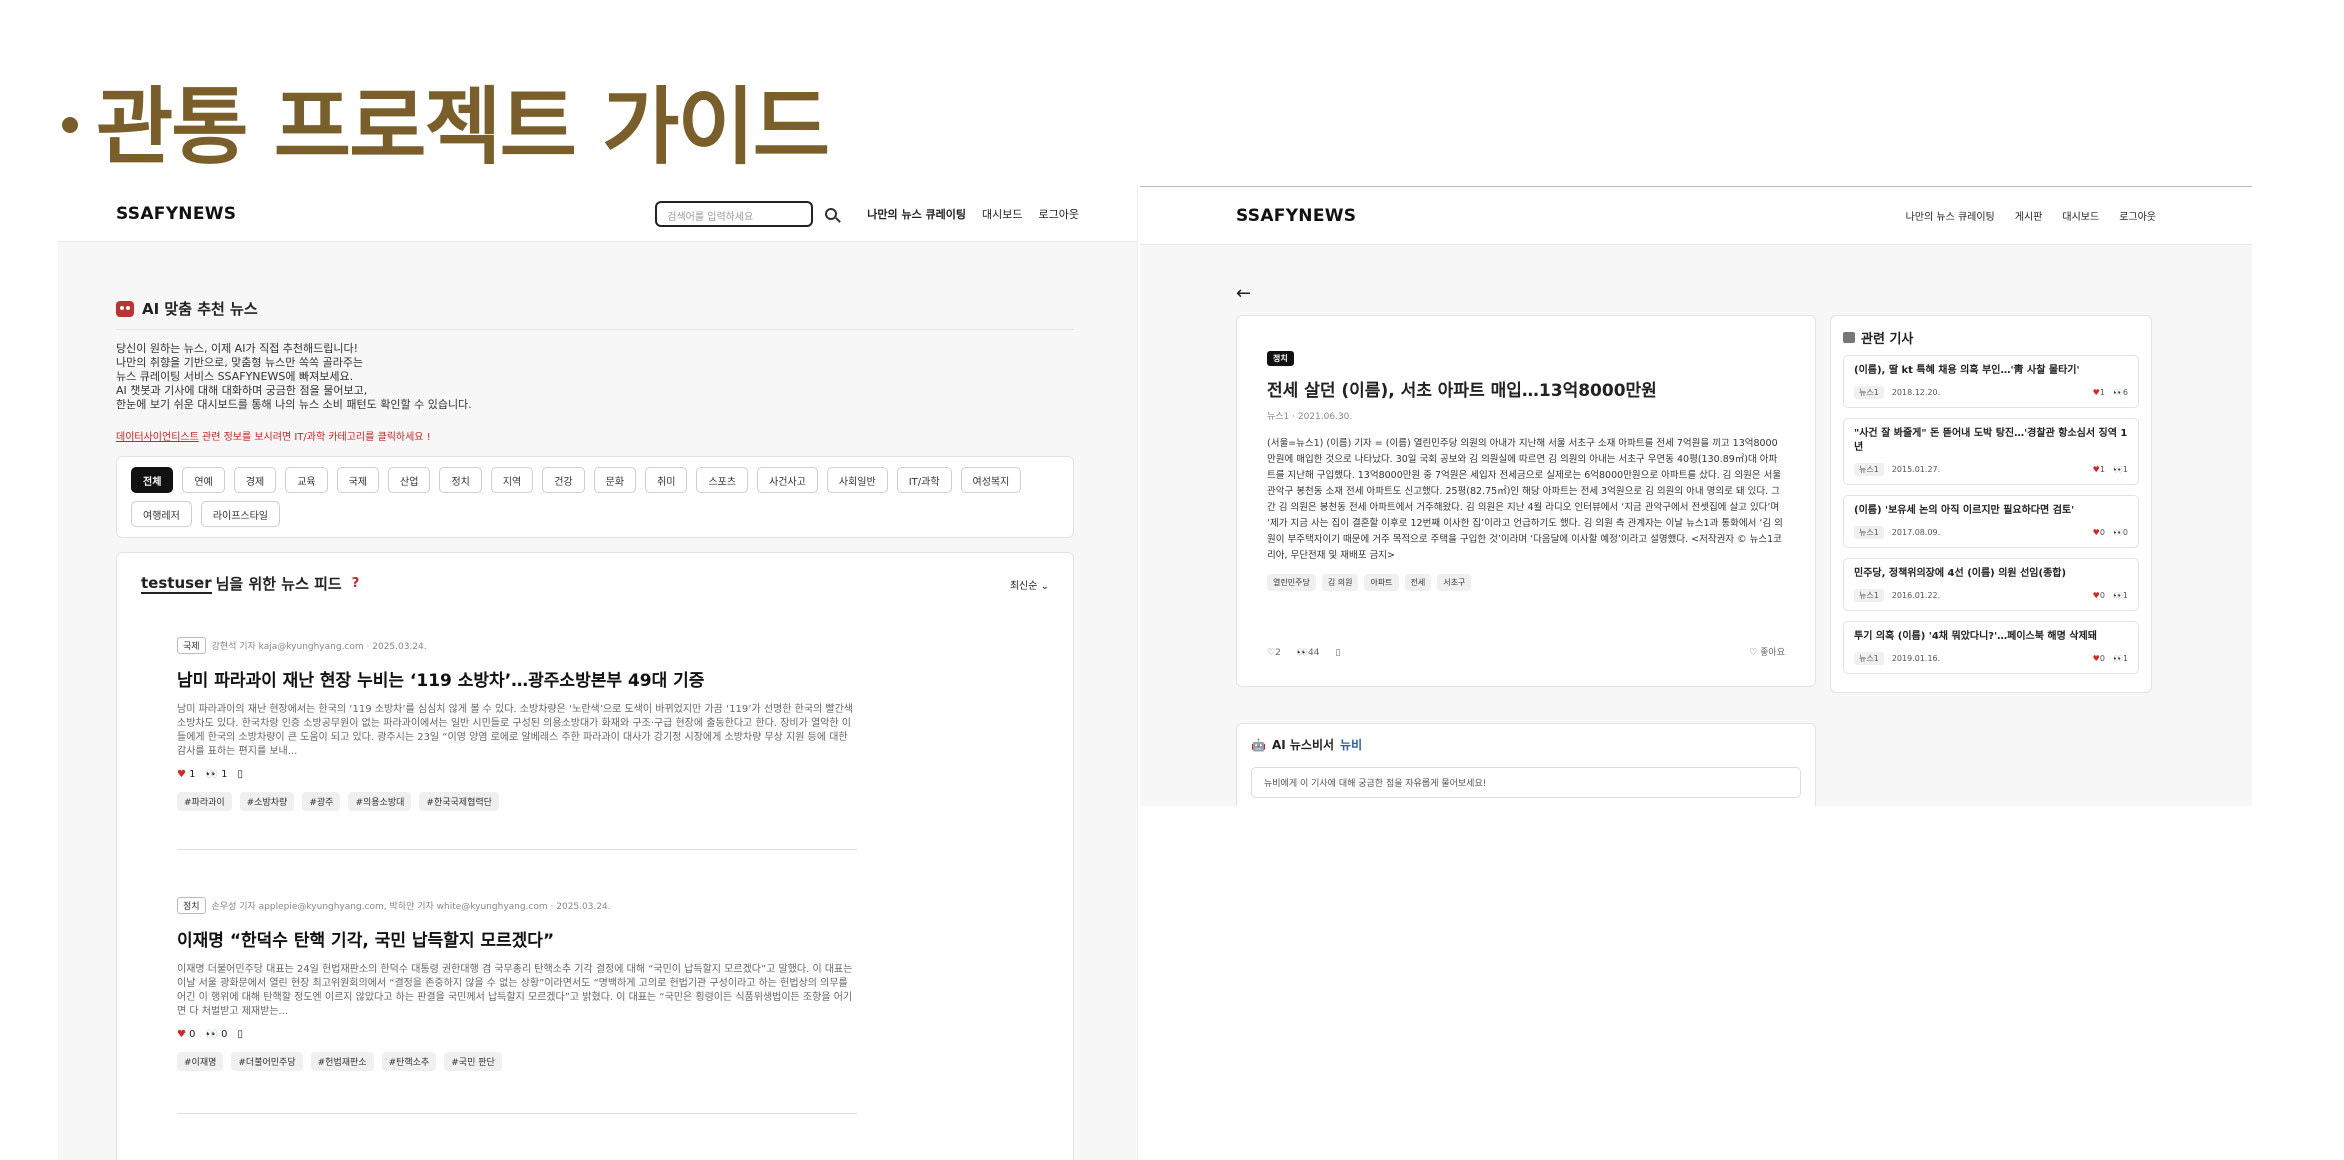 This screenshot has height=1160, width=2344. Describe the element at coordinates (460, 480) in the screenshot. I see `category-chip: 정치` at that location.